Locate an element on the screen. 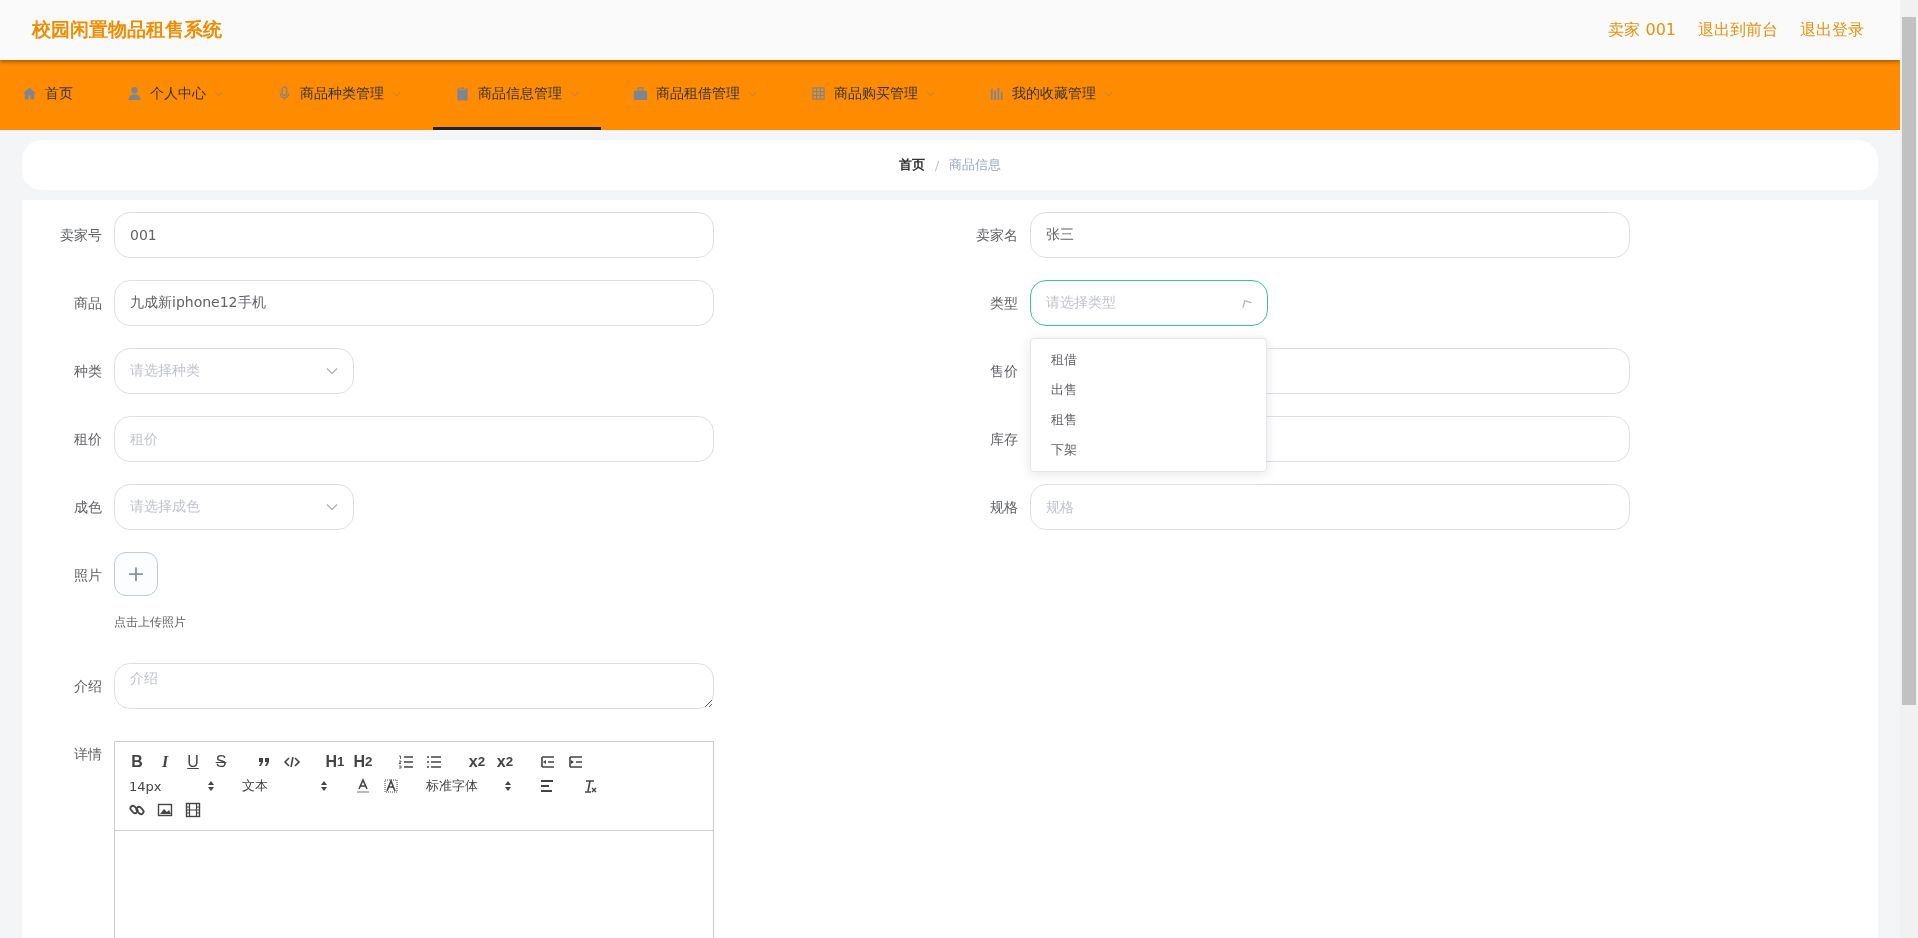 The width and height of the screenshot is (1918, 938). field-label: 详情 is located at coordinates (88, 754).